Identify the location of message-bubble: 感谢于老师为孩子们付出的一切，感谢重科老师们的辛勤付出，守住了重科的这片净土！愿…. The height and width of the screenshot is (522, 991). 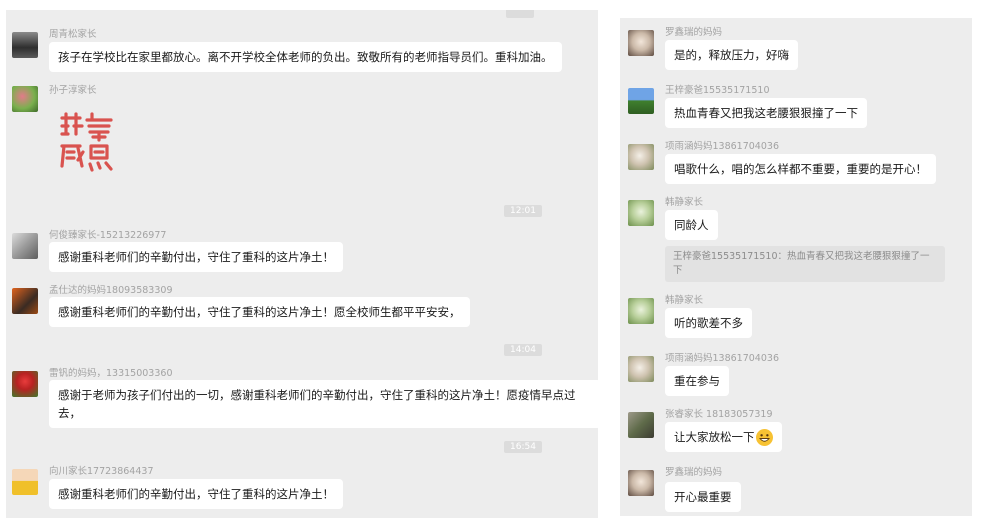
(323, 404).